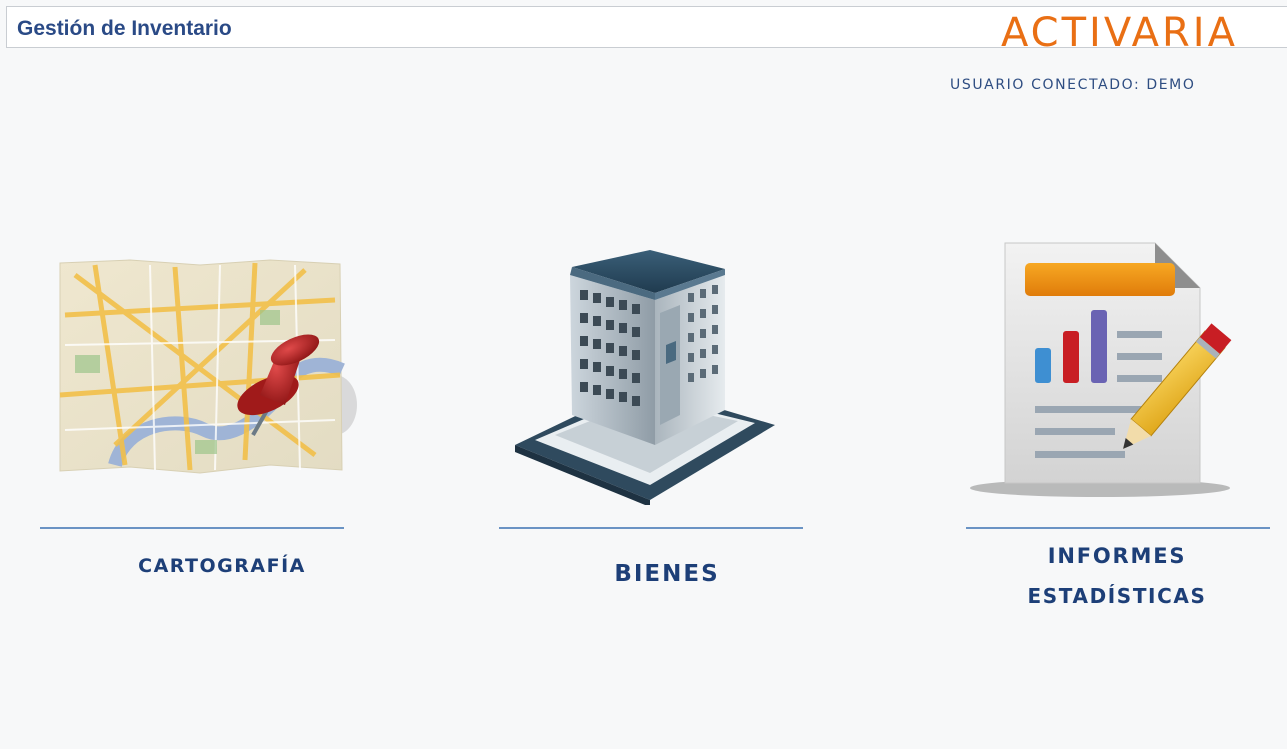  What do you see at coordinates (1101, 369) in the screenshot?
I see `report-chart-icon` at bounding box center [1101, 369].